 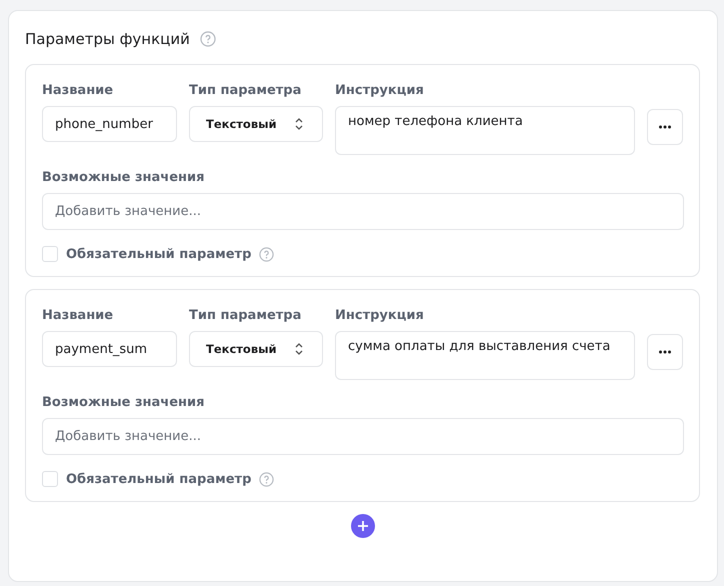 What do you see at coordinates (485, 130) in the screenshot?
I see `instruction-field: номер телефона клиента` at bounding box center [485, 130].